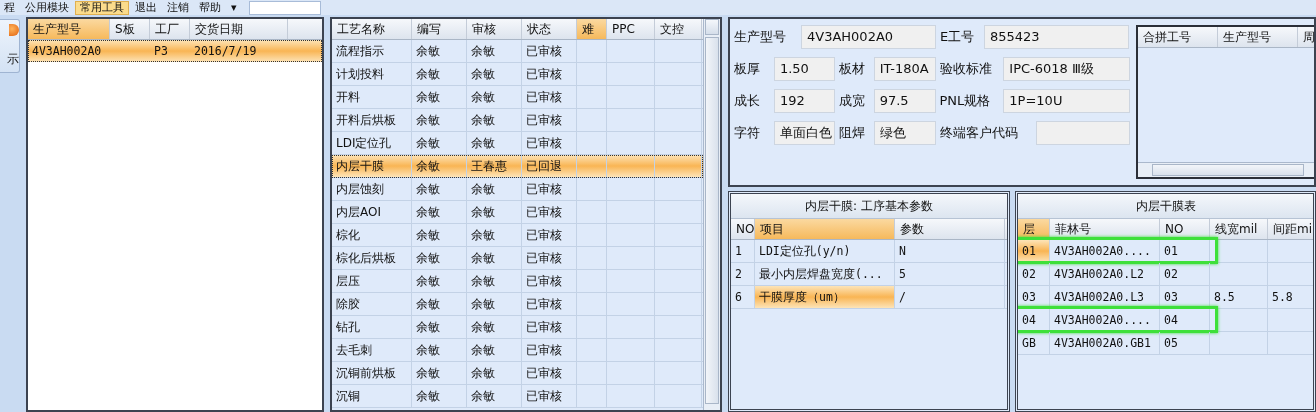 The image size is (1316, 412). Describe the element at coordinates (175, 51) in the screenshot. I see `table-row: 4V3AH002A0 P3 2016/7/19` at that location.